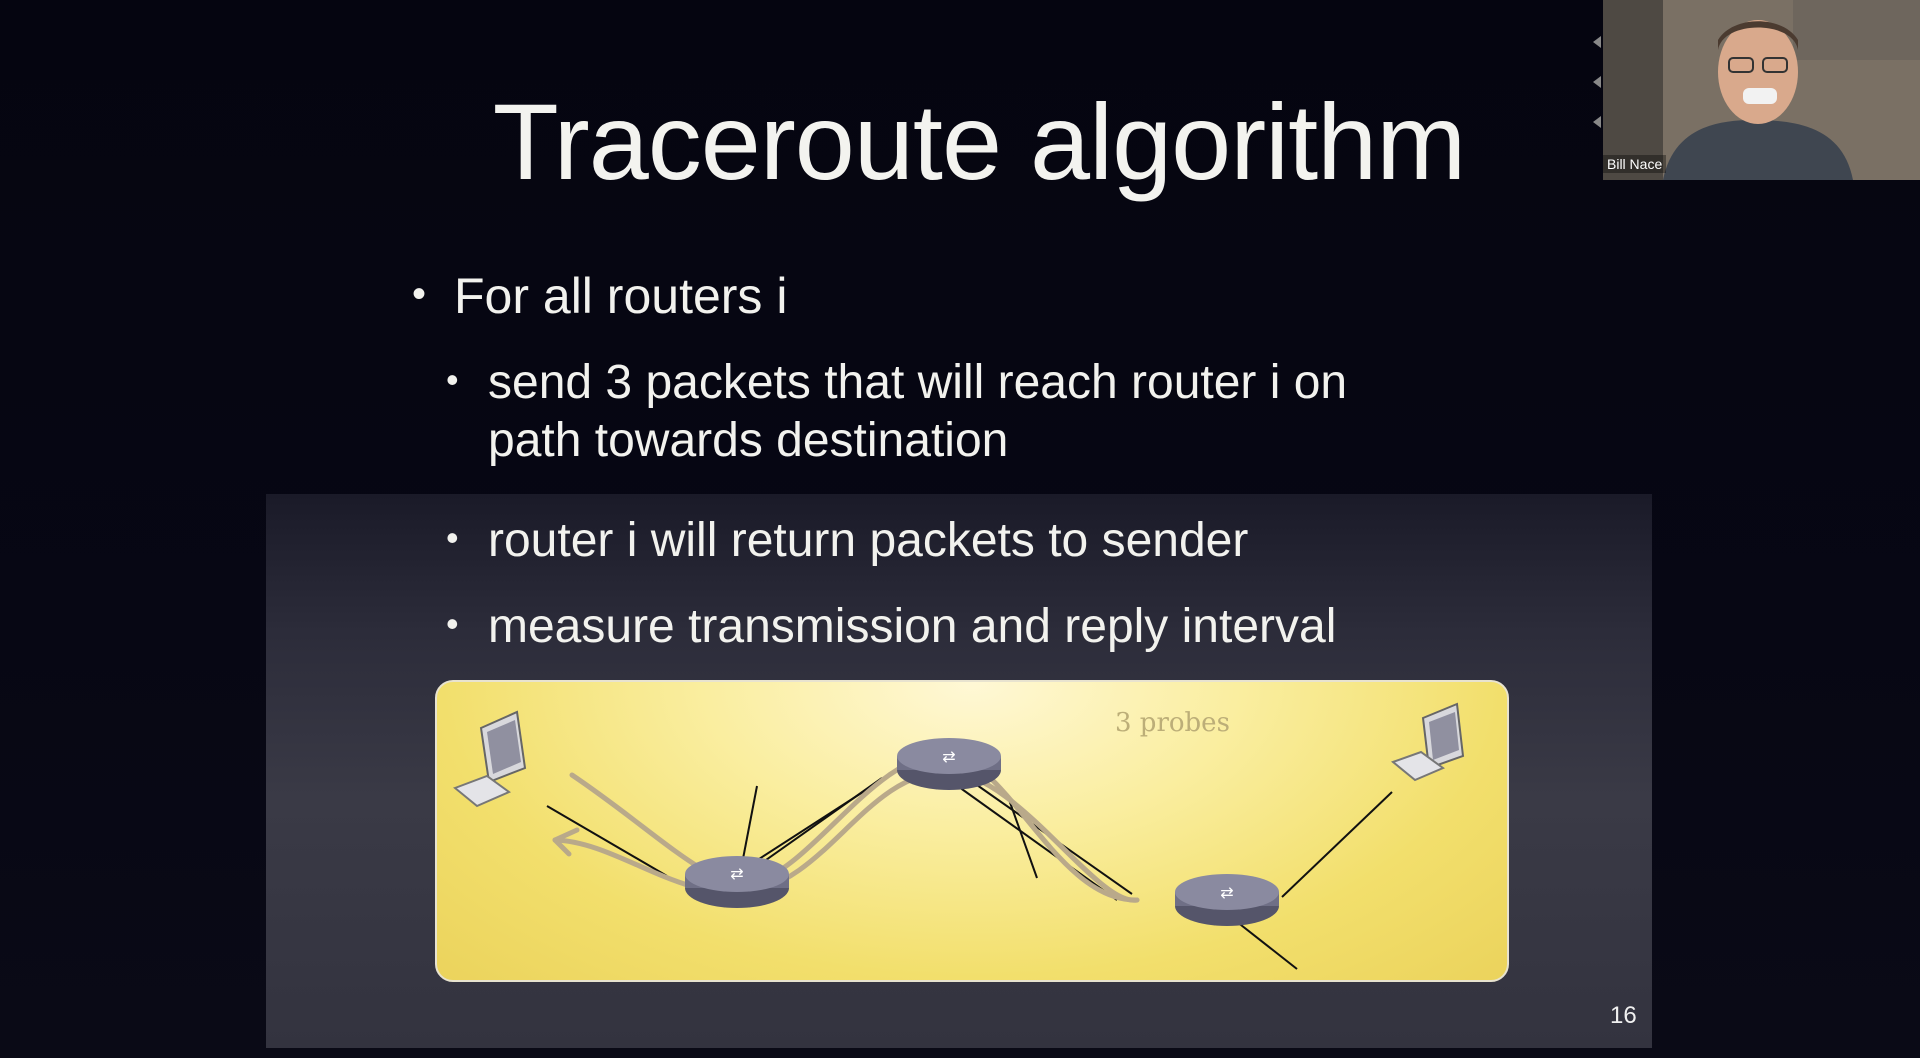 Image resolution: width=1920 pixels, height=1058 pixels. What do you see at coordinates (1856, 30) in the screenshot?
I see `video-wall-right` at bounding box center [1856, 30].